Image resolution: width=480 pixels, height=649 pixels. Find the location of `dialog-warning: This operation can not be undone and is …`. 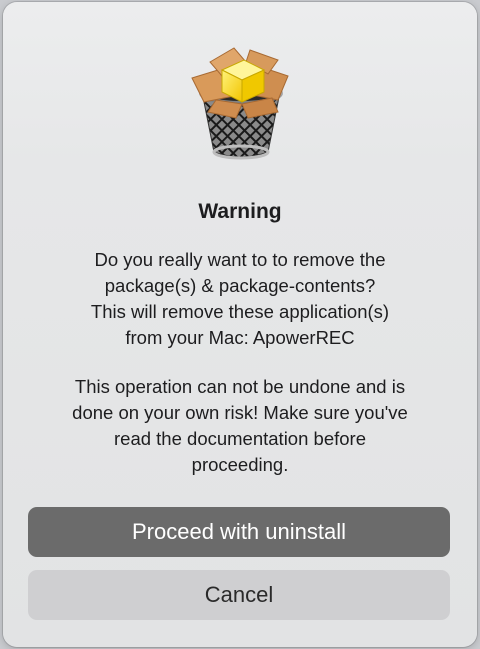

dialog-warning: This operation can not be undone and is … is located at coordinates (240, 426).